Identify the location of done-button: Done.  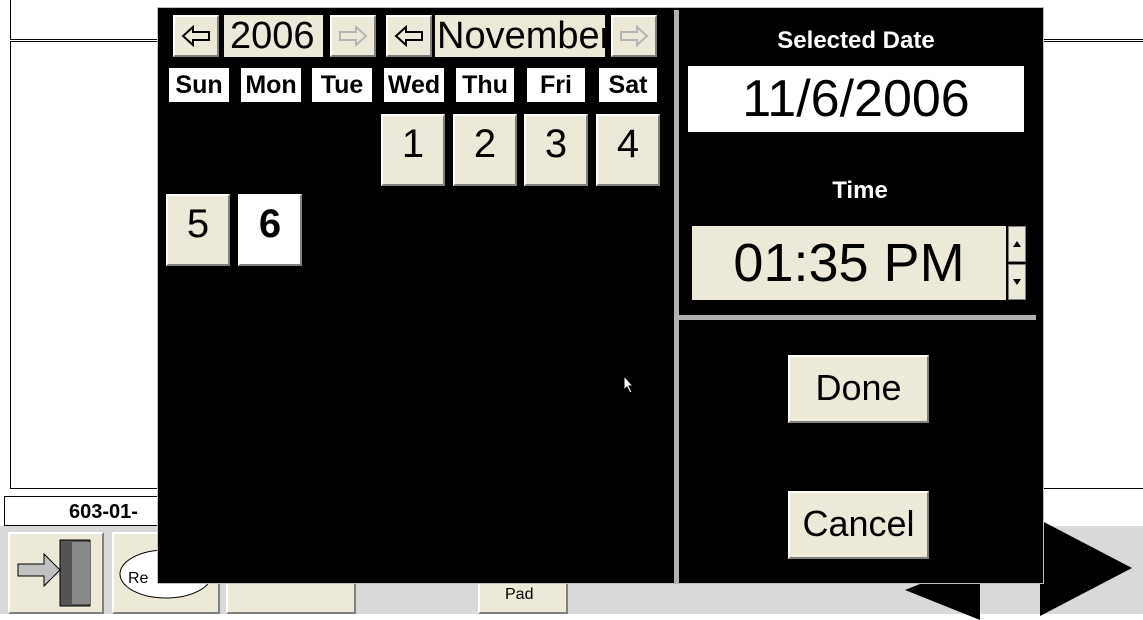
(858, 389).